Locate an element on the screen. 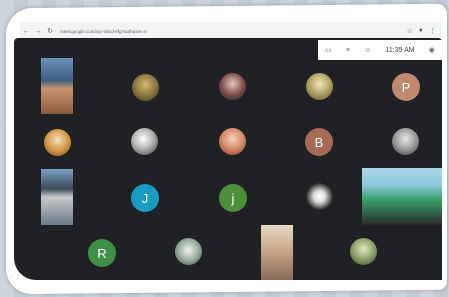 The width and height of the screenshot is (449, 297). avatar-letter: J is located at coordinates (145, 198).